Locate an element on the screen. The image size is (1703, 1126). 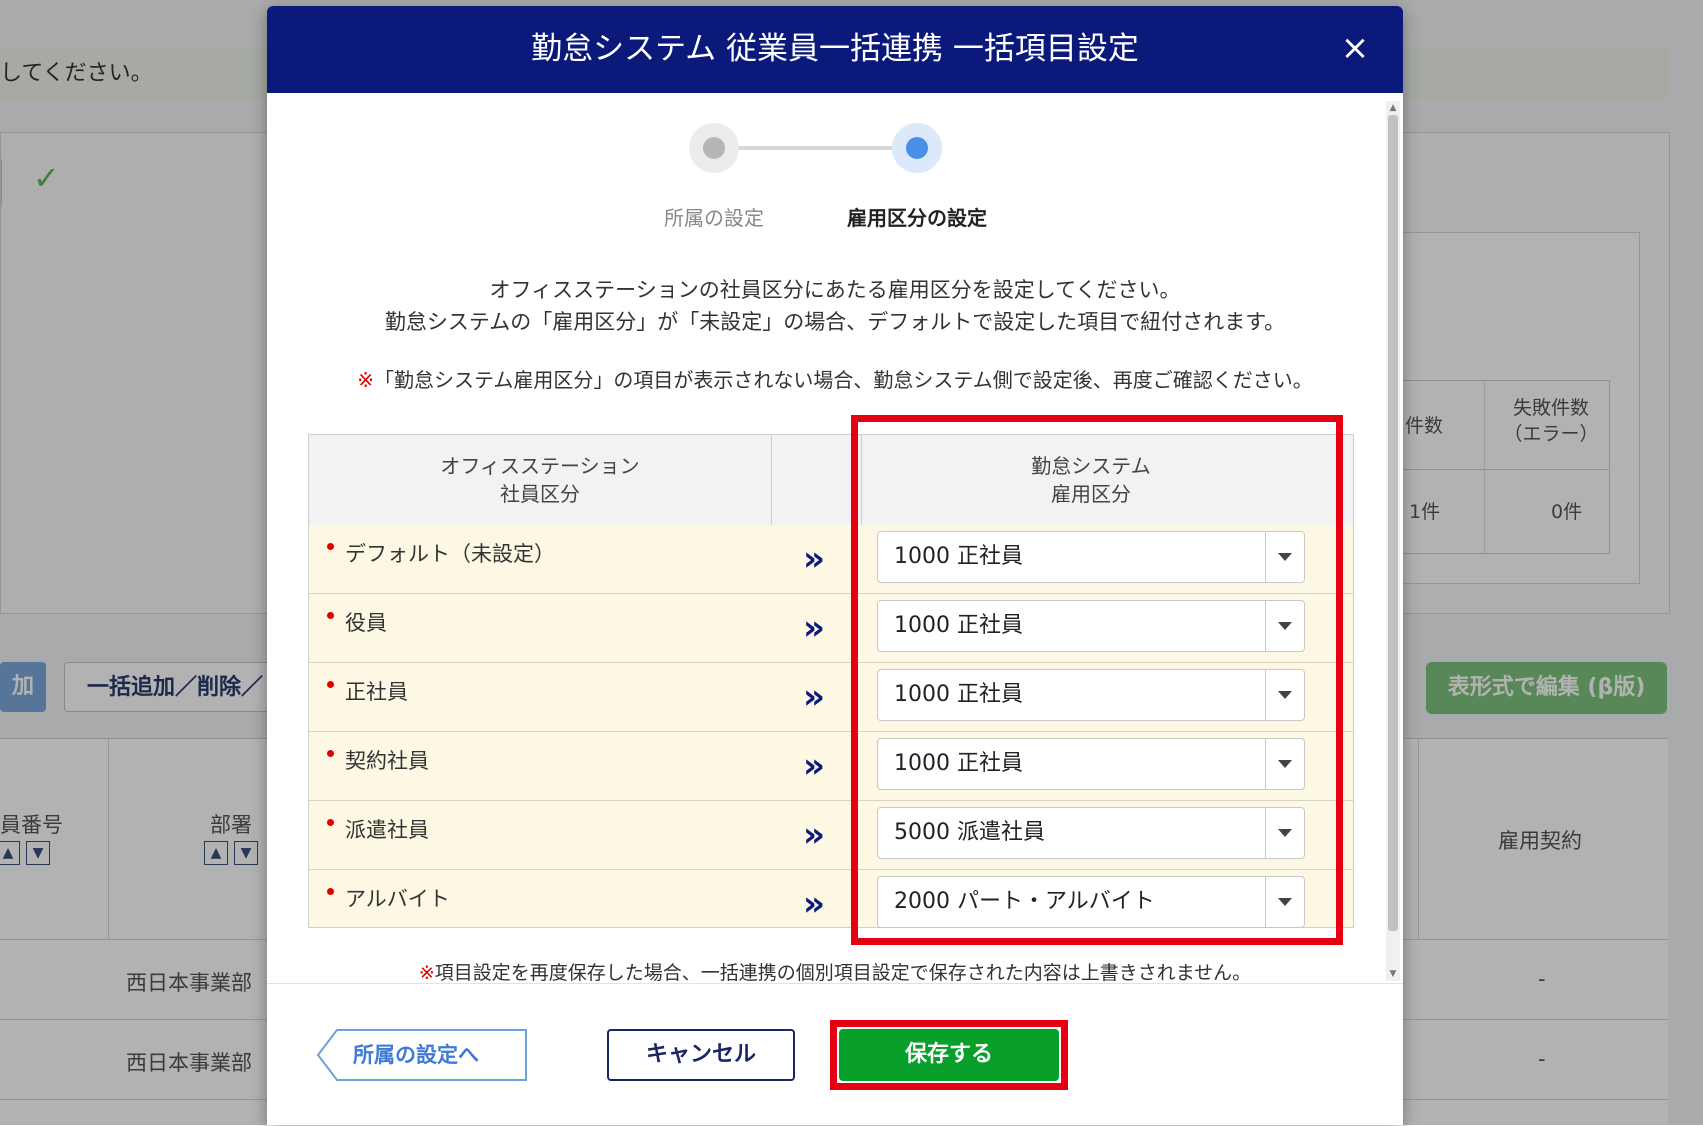
stepper-line is located at coordinates (807, 148).